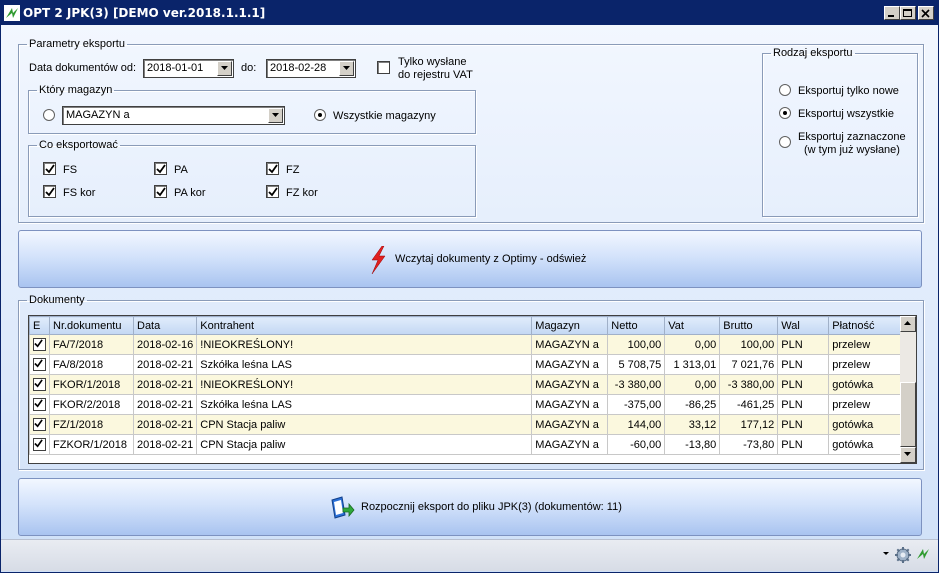 The height and width of the screenshot is (573, 939). I want to click on cell-contractor: !NIEOKREŚLONY!, so click(364, 344).